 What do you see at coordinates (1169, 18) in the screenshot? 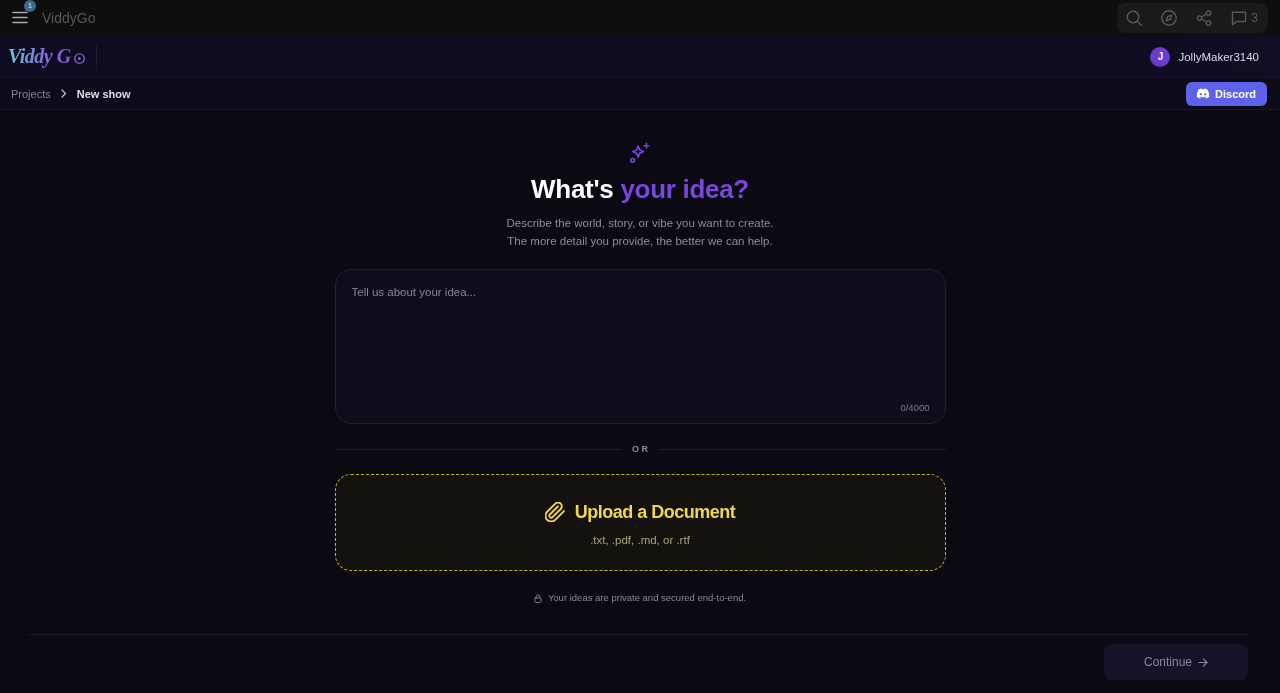
I see `compass-icon` at bounding box center [1169, 18].